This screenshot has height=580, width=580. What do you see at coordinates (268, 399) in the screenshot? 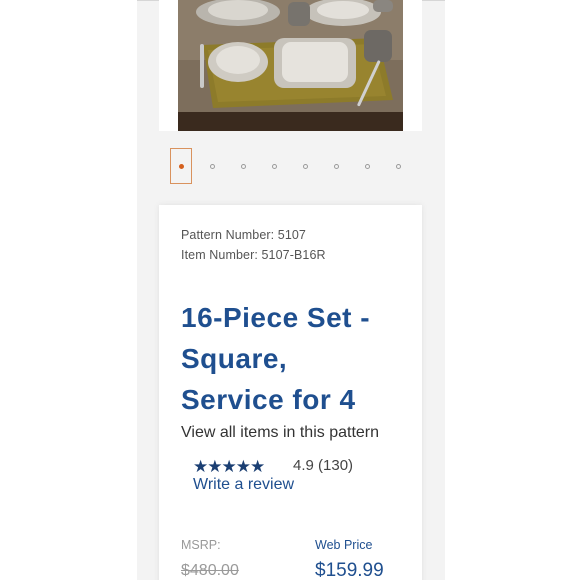
I see `product-title-line-3: Service for 4` at bounding box center [268, 399].